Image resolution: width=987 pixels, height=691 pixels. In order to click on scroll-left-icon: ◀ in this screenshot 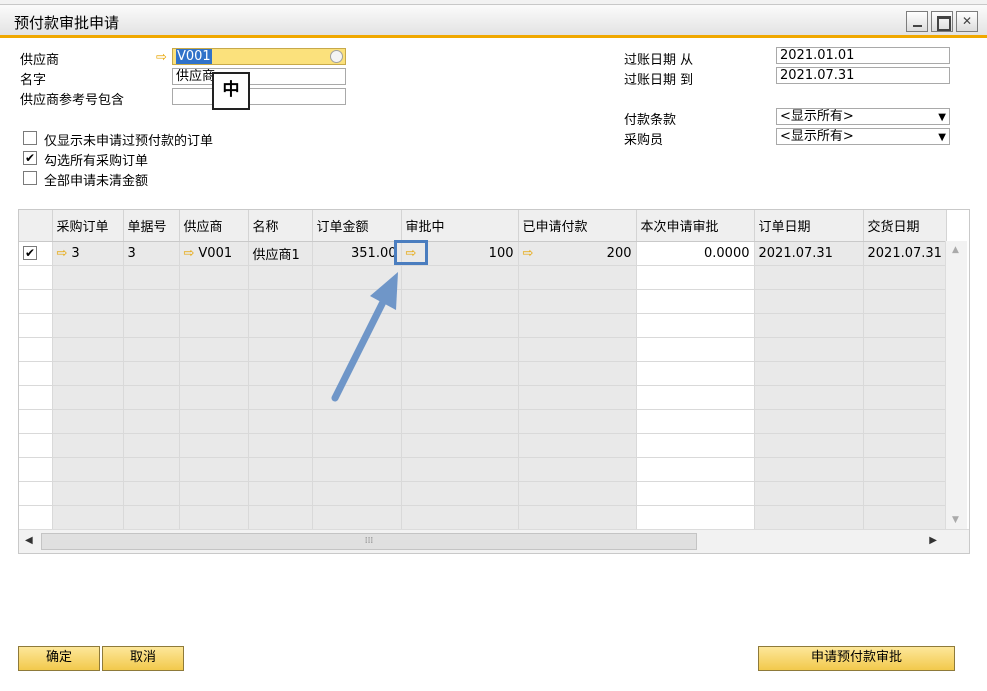, I will do `click(29, 540)`.